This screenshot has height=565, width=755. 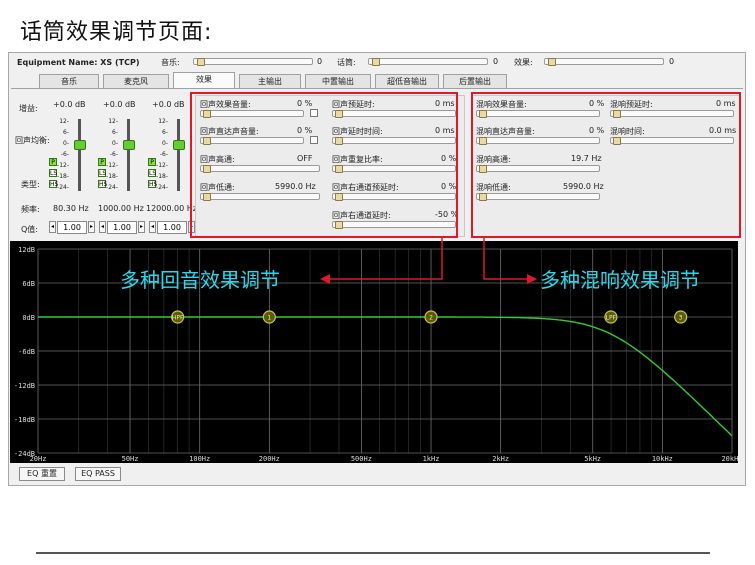 What do you see at coordinates (611, 318) in the screenshot?
I see `lpf-node-label: LPF` at bounding box center [611, 318].